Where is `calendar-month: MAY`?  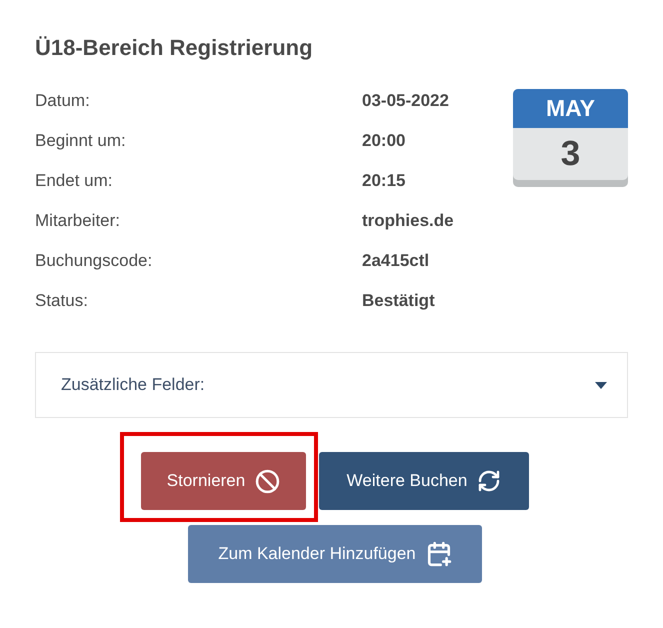 calendar-month: MAY is located at coordinates (570, 108).